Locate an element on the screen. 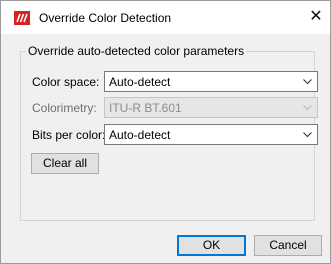 Image resolution: width=331 pixels, height=264 pixels. app-logo-icon is located at coordinates (22, 18).